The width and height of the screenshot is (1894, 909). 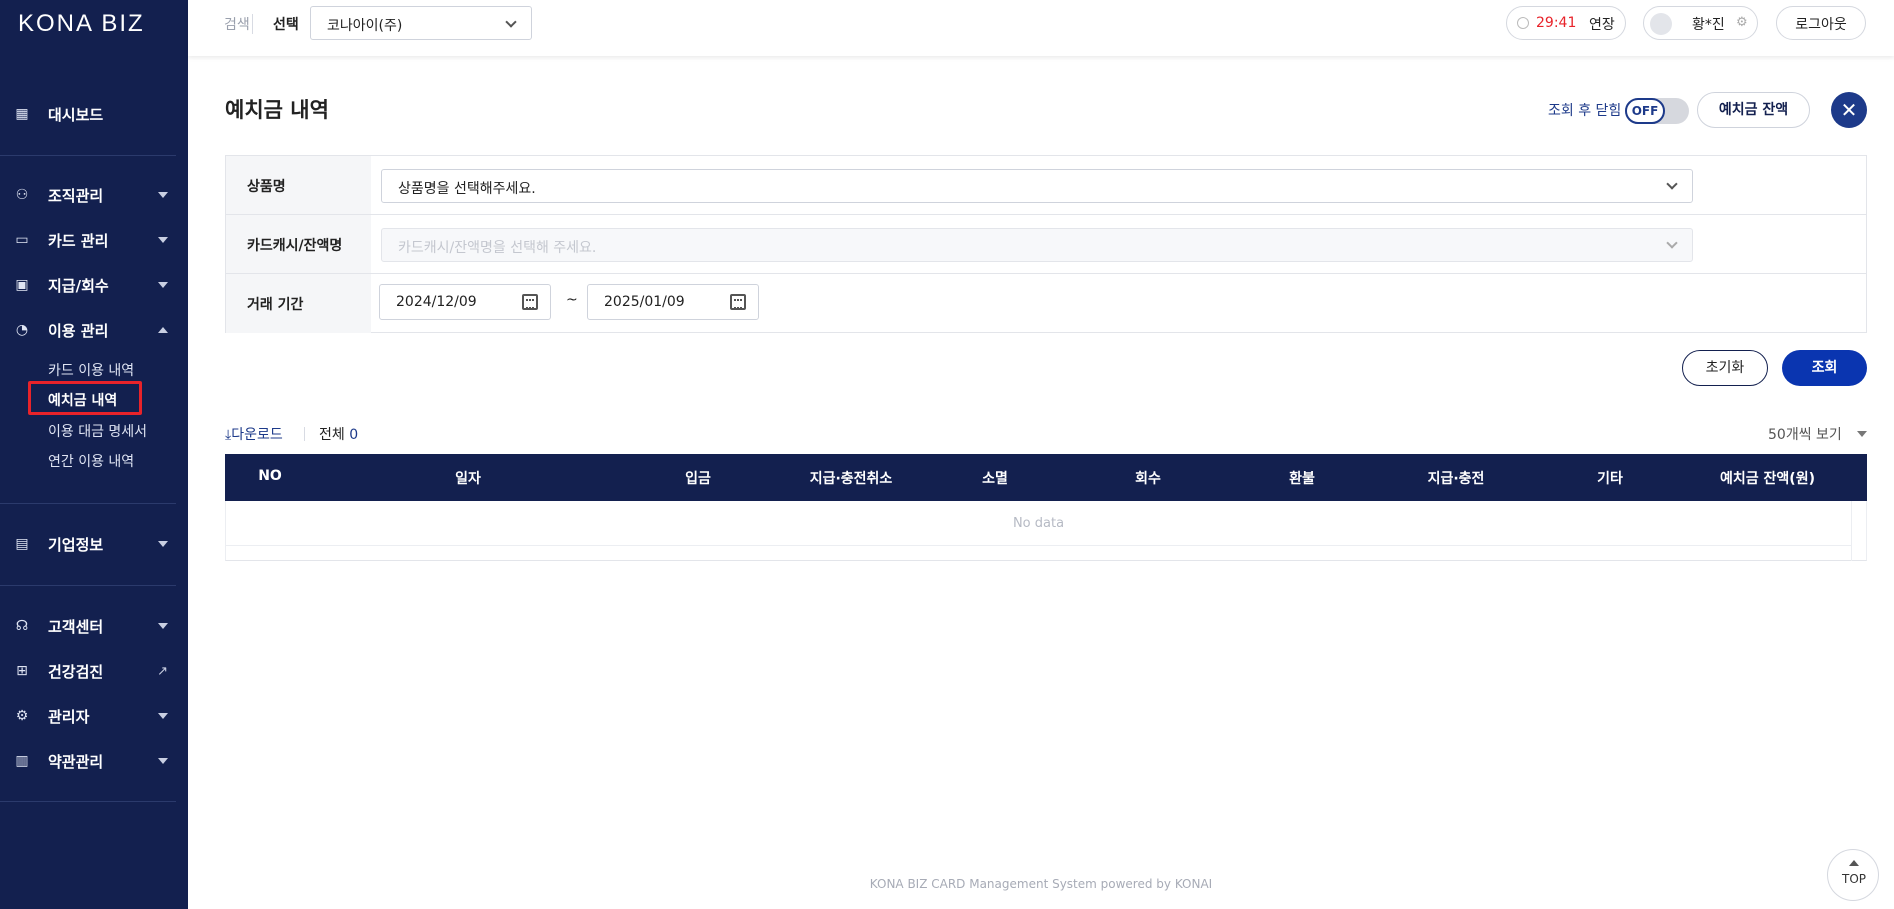 What do you see at coordinates (1849, 110) in the screenshot?
I see `close-icon: ✕` at bounding box center [1849, 110].